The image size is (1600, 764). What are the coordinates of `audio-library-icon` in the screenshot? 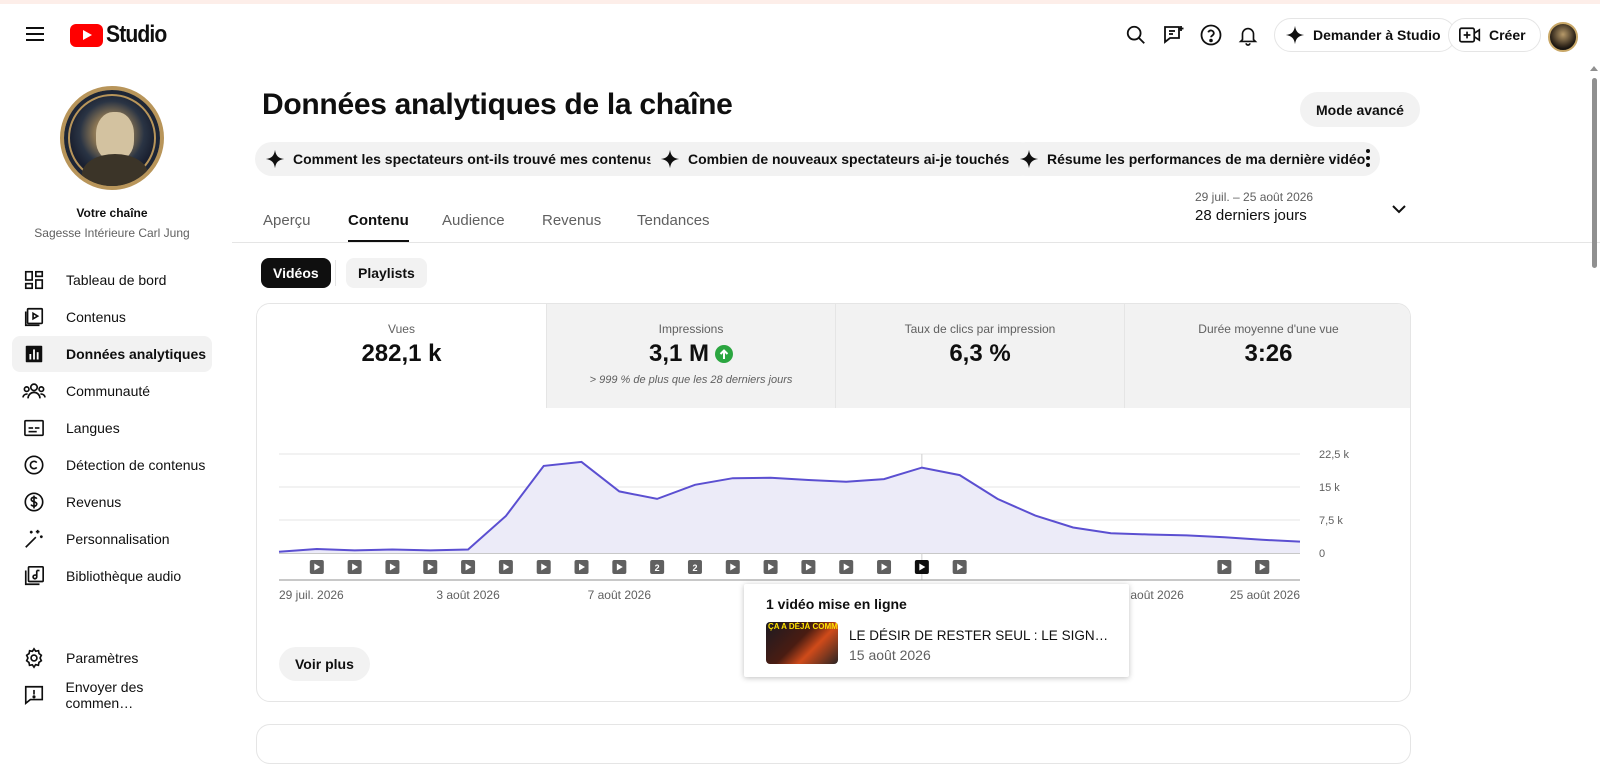 It's located at (34, 576).